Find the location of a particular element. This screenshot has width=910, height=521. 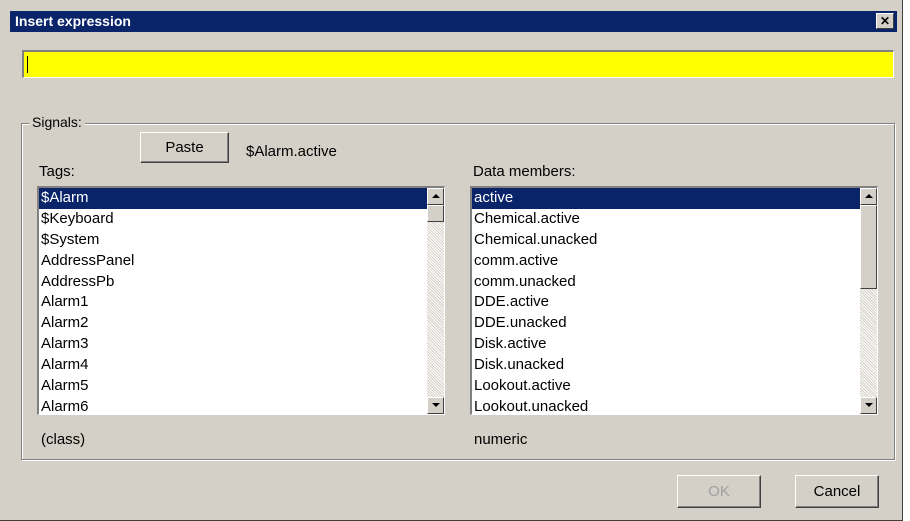

list-item: $Alarm is located at coordinates (233, 198).